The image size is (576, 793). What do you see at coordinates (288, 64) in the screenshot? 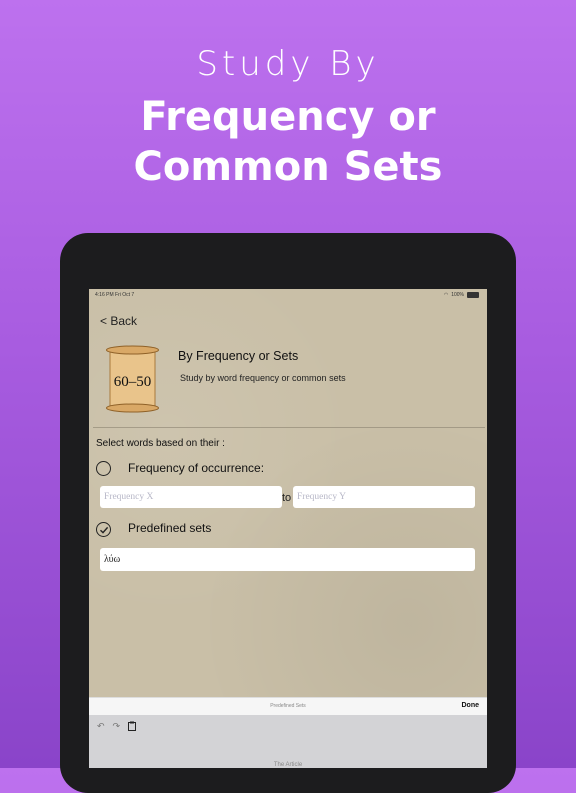
I see `promo-subtitle: Study By` at bounding box center [288, 64].